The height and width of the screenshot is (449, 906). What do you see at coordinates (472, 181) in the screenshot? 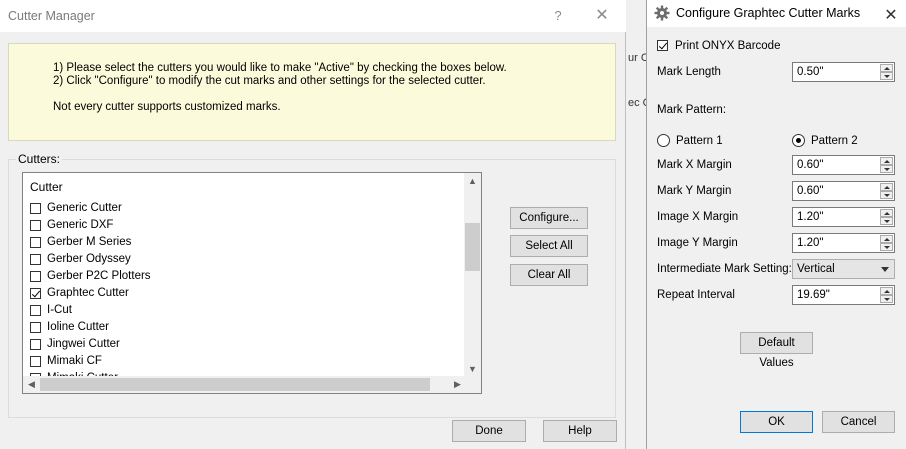
I see `scroll-up-icon: ▲` at bounding box center [472, 181].